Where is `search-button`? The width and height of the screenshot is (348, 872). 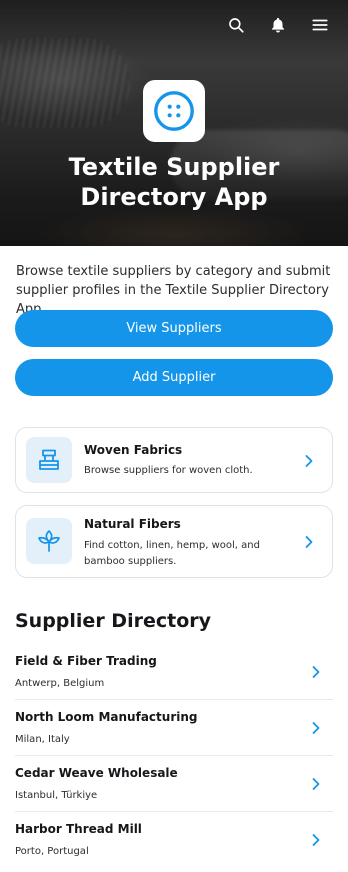 search-button is located at coordinates (236, 25).